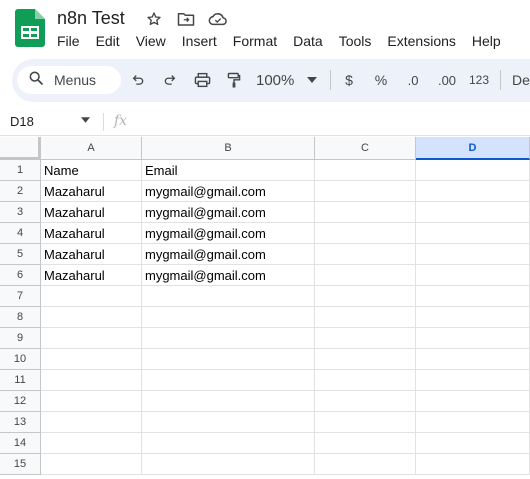  Describe the element at coordinates (365, 317) in the screenshot. I see `cell-c8` at that location.